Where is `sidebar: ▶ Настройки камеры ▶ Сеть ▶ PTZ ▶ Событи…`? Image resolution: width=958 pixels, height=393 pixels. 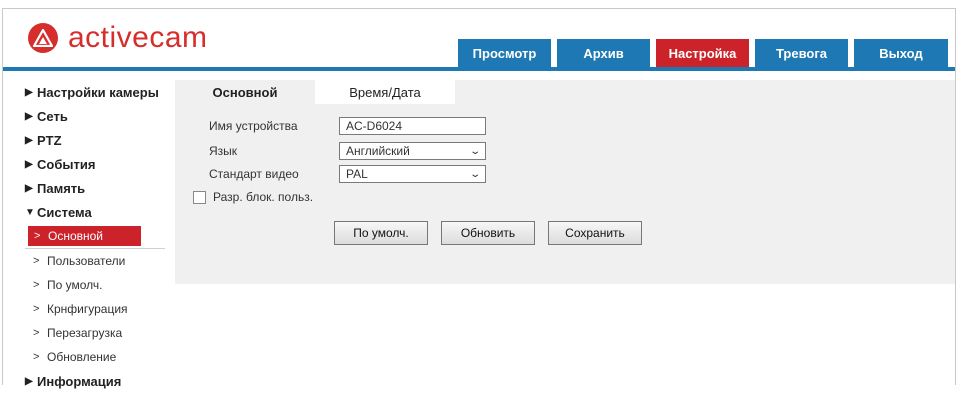
sidebar: ▶ Настройки камеры ▶ Сеть ▶ PTZ ▶ Событи… is located at coordinates (100, 236).